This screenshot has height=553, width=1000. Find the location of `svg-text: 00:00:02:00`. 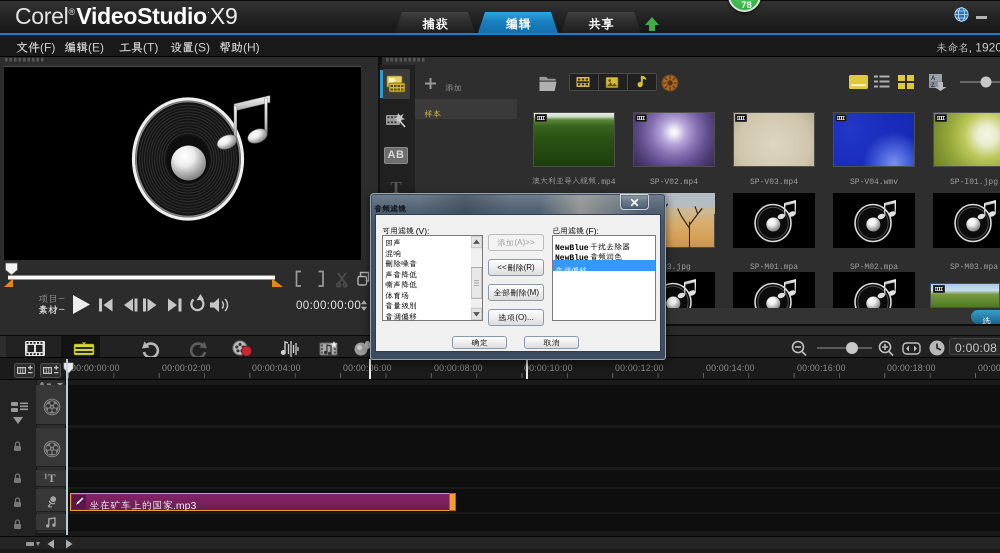

svg-text: 00:00:02:00 is located at coordinates (186, 368).